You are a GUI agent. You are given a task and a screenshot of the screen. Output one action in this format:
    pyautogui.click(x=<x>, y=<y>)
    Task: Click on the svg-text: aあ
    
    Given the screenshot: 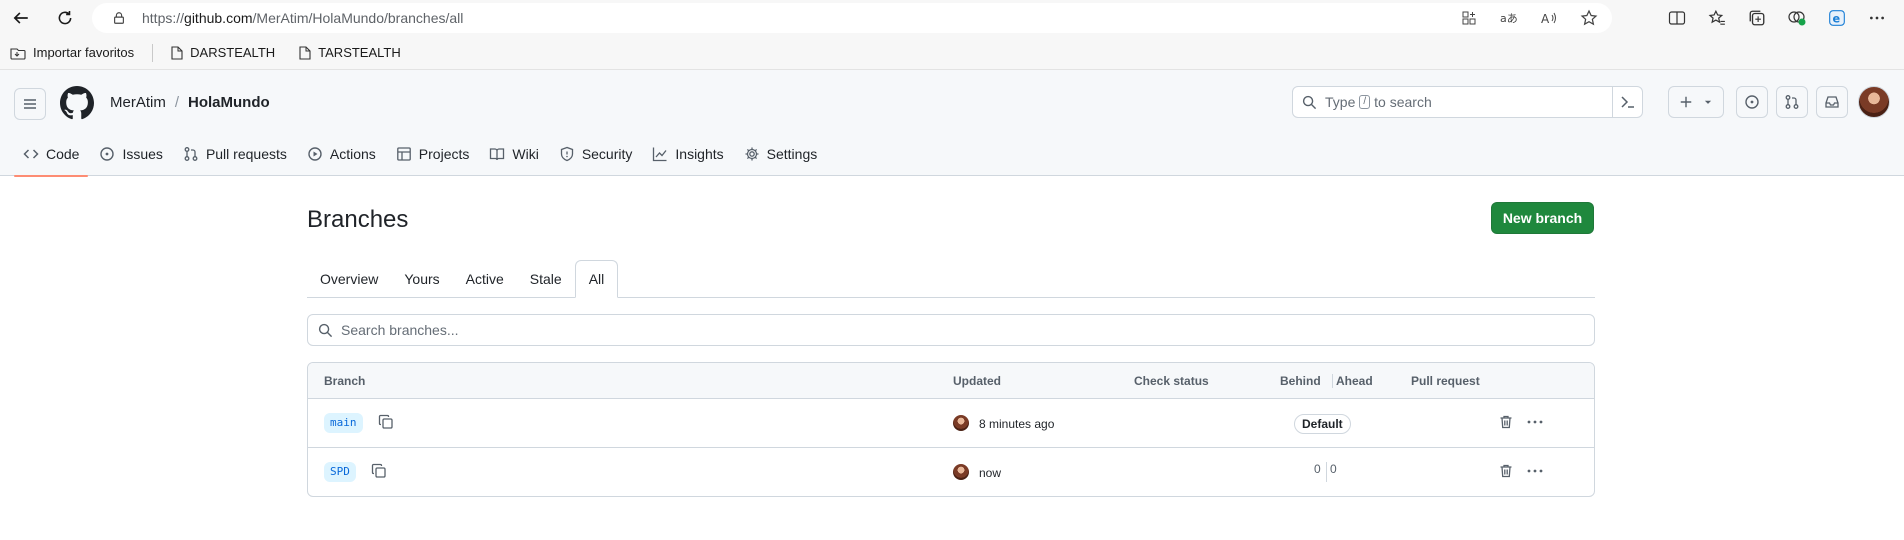 What is the action you would take?
    pyautogui.click(x=1509, y=18)
    